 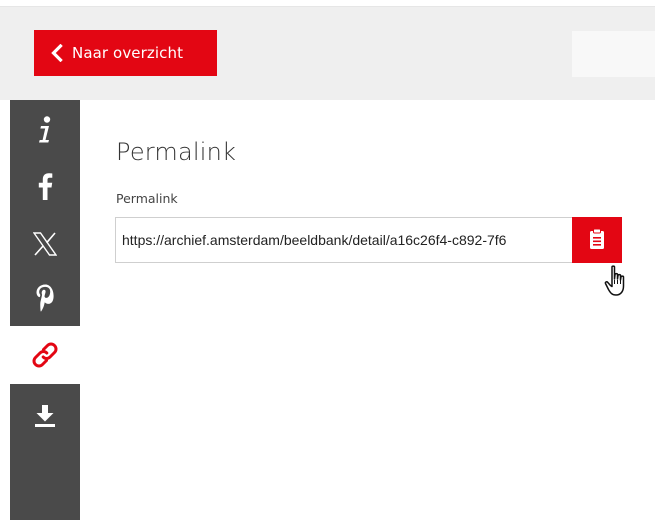 I want to click on back-to-overview-button: Naar overzicht, so click(x=125, y=53).